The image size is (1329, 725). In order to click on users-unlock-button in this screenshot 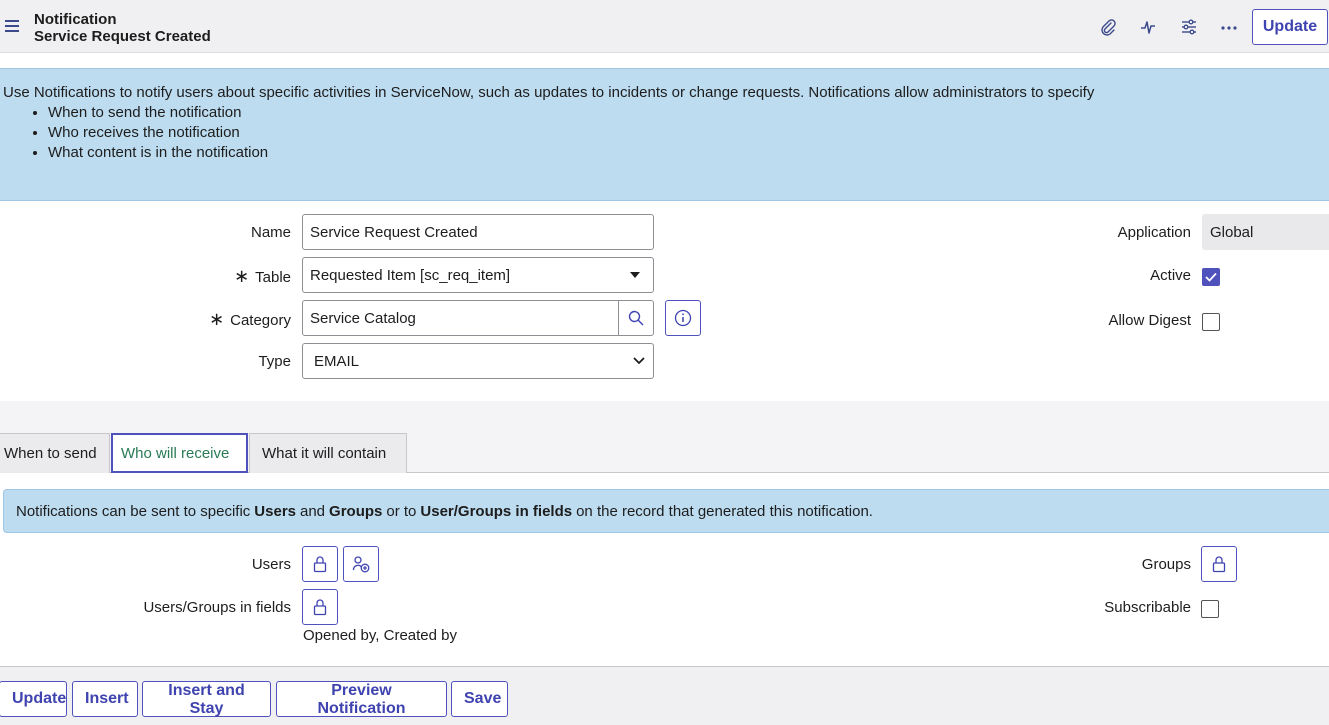, I will do `click(320, 564)`.